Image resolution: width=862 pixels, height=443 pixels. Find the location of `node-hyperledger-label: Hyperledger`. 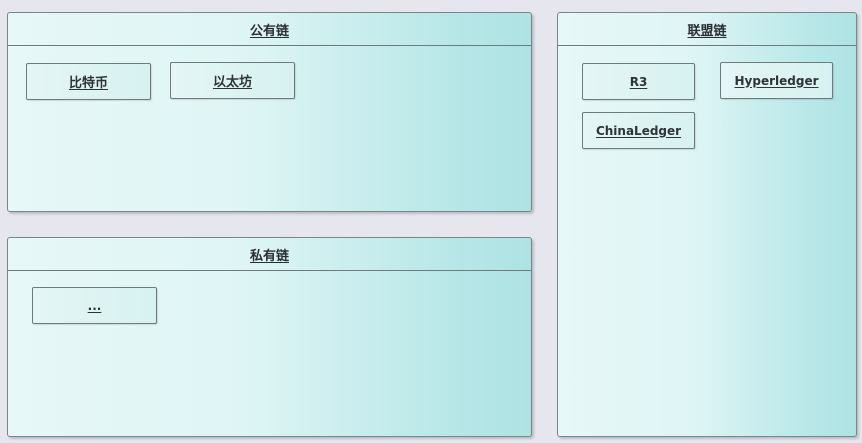

node-hyperledger-label: Hyperledger is located at coordinates (776, 80).